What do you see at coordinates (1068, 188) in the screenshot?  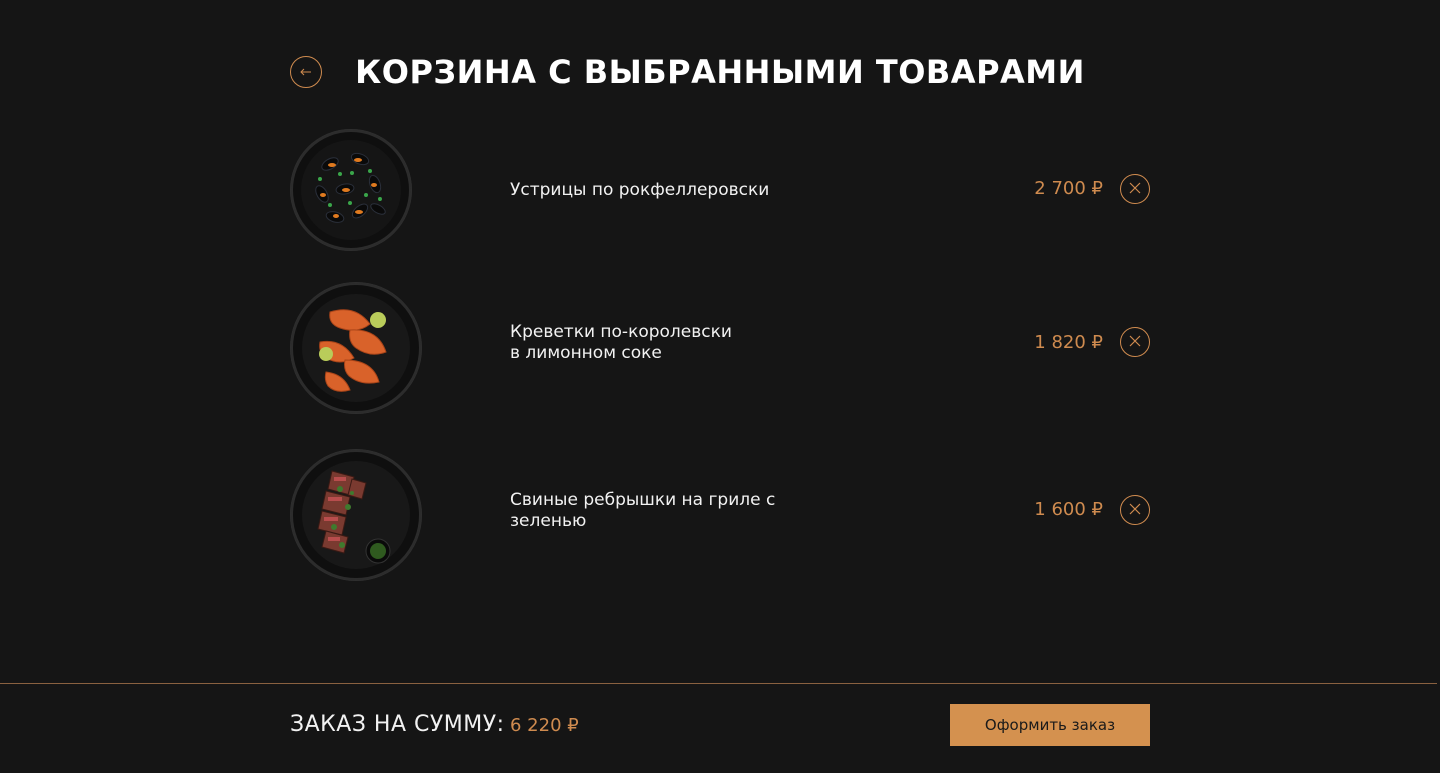 I see `dish-price: 2 700 ₽` at bounding box center [1068, 188].